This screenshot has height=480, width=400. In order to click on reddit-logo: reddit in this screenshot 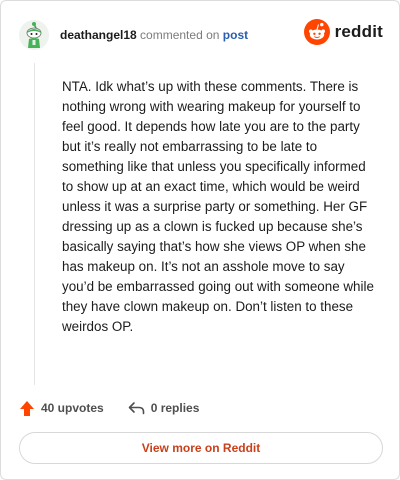, I will do `click(343, 32)`.